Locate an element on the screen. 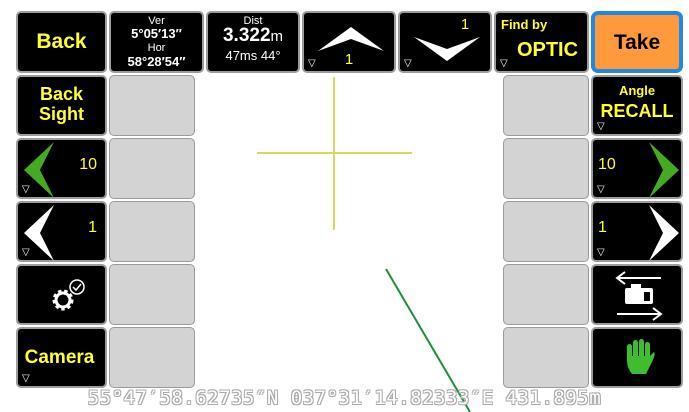  rotate-left-big-button: 10 ▽ is located at coordinates (61, 168).